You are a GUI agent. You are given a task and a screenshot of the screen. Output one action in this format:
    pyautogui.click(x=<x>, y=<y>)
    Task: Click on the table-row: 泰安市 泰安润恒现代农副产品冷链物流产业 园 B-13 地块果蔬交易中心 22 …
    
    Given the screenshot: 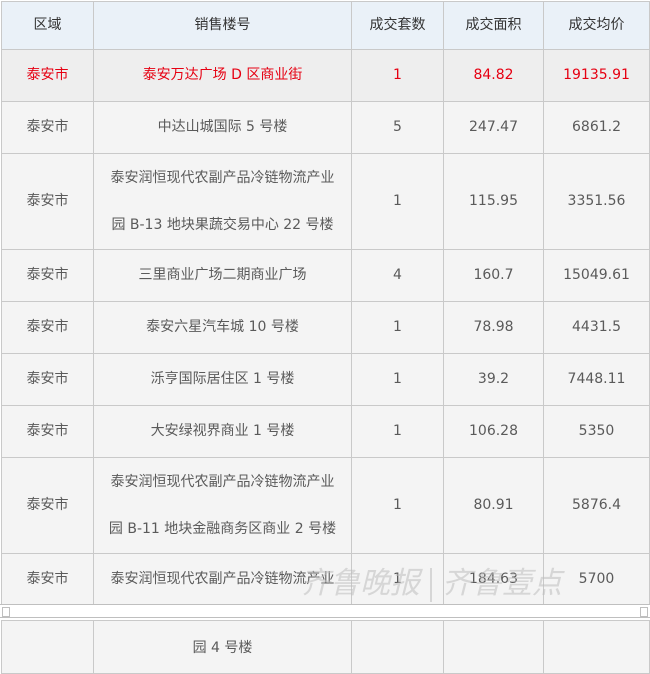 What is the action you would take?
    pyautogui.click(x=325, y=201)
    